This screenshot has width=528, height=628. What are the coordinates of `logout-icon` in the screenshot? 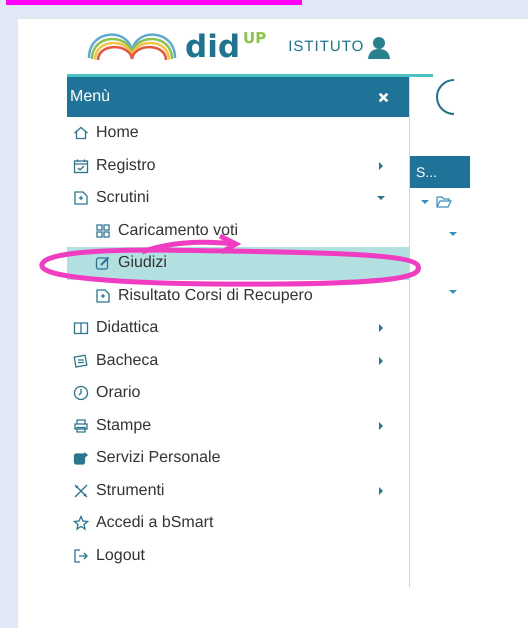 It's located at (81, 556).